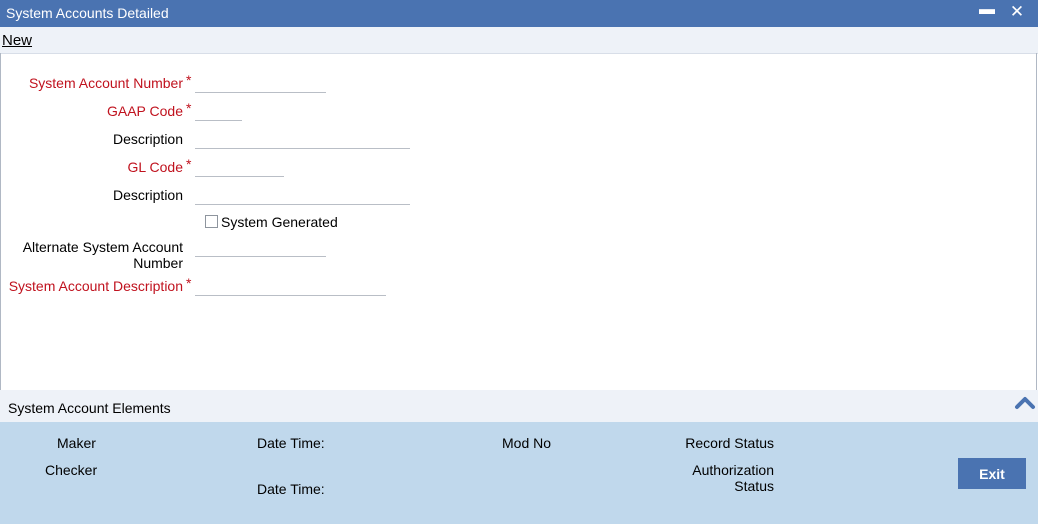 Image resolution: width=1038 pixels, height=524 pixels. I want to click on system-account-elements-label: System Account Elements, so click(89, 408).